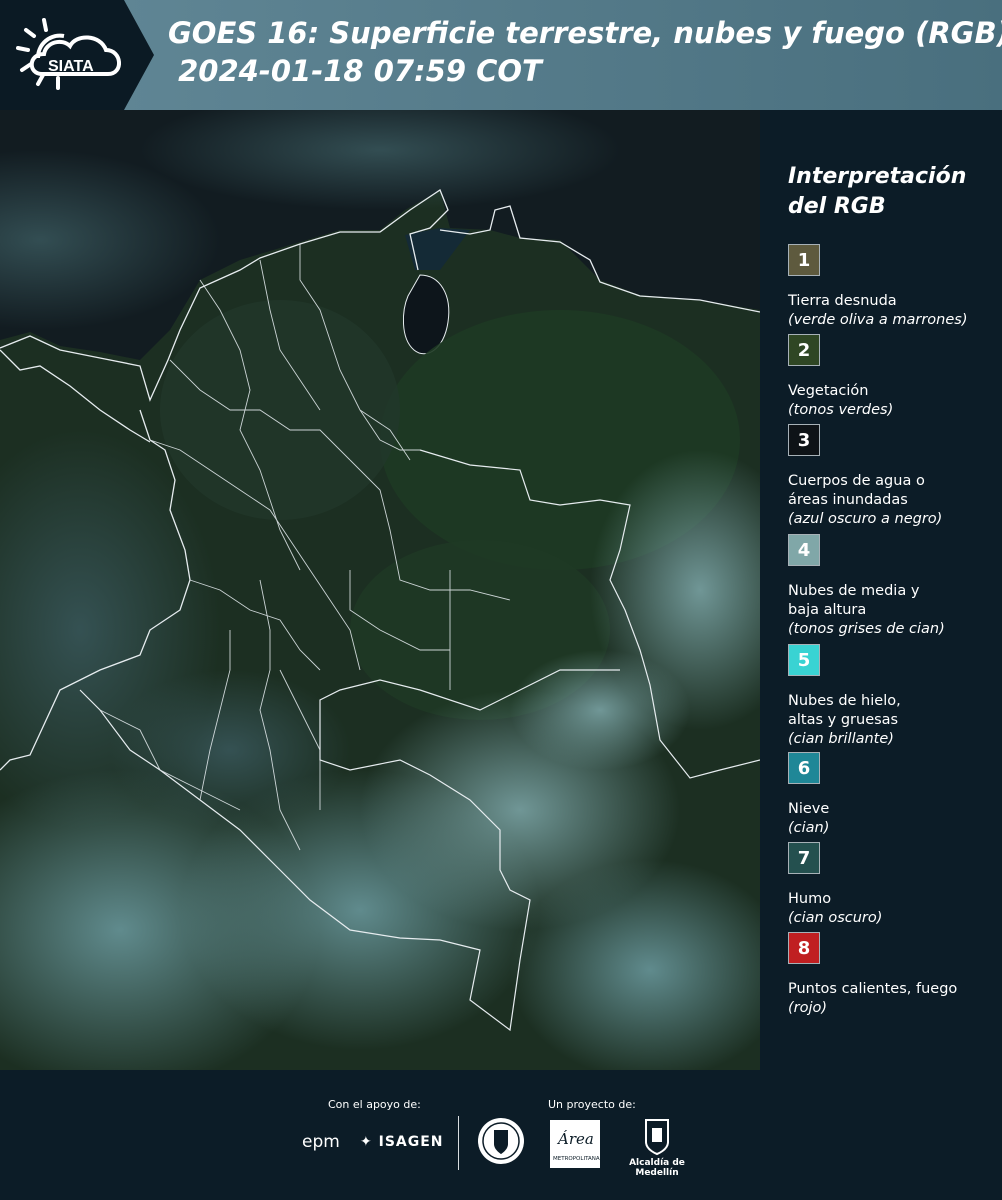 This screenshot has width=1002, height=1200. I want to click on siata-logo-text: SIATA, so click(71, 66).